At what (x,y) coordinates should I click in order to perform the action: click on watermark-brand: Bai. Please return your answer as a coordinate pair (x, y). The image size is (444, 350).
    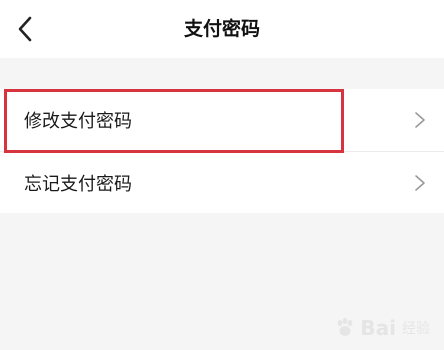
    Looking at the image, I should click on (378, 328).